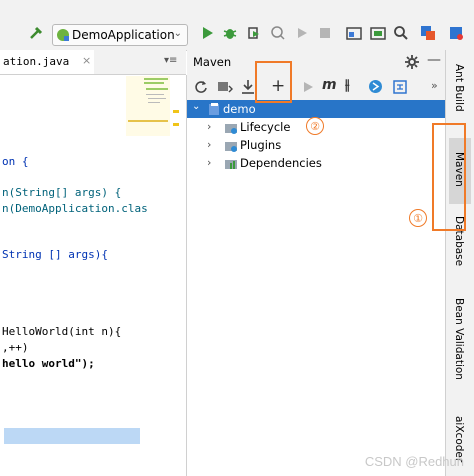 The image size is (474, 476). I want to click on search-icon, so click(401, 33).